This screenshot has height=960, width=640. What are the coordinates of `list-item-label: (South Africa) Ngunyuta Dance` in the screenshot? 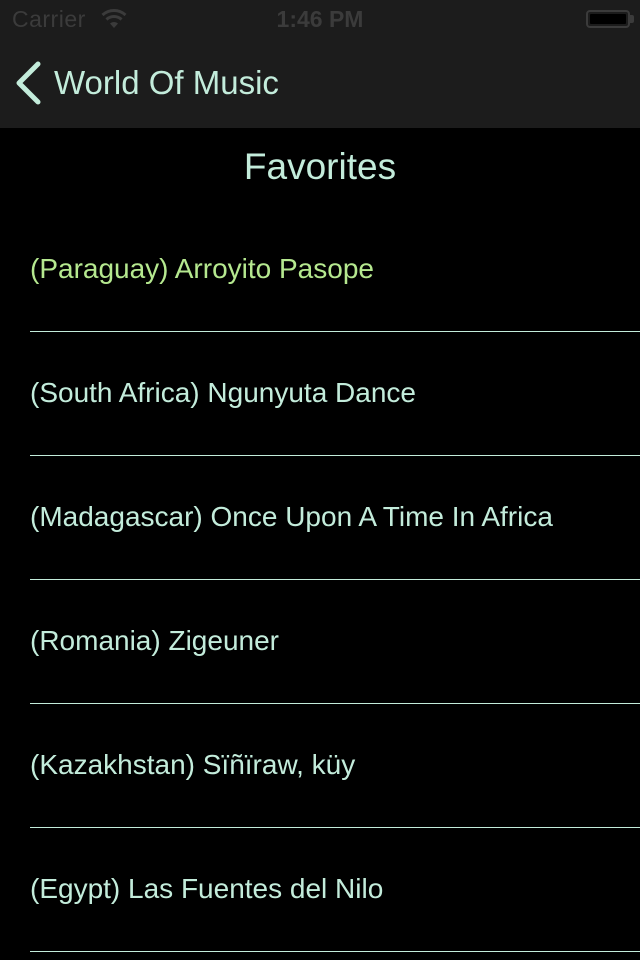 It's located at (223, 392).